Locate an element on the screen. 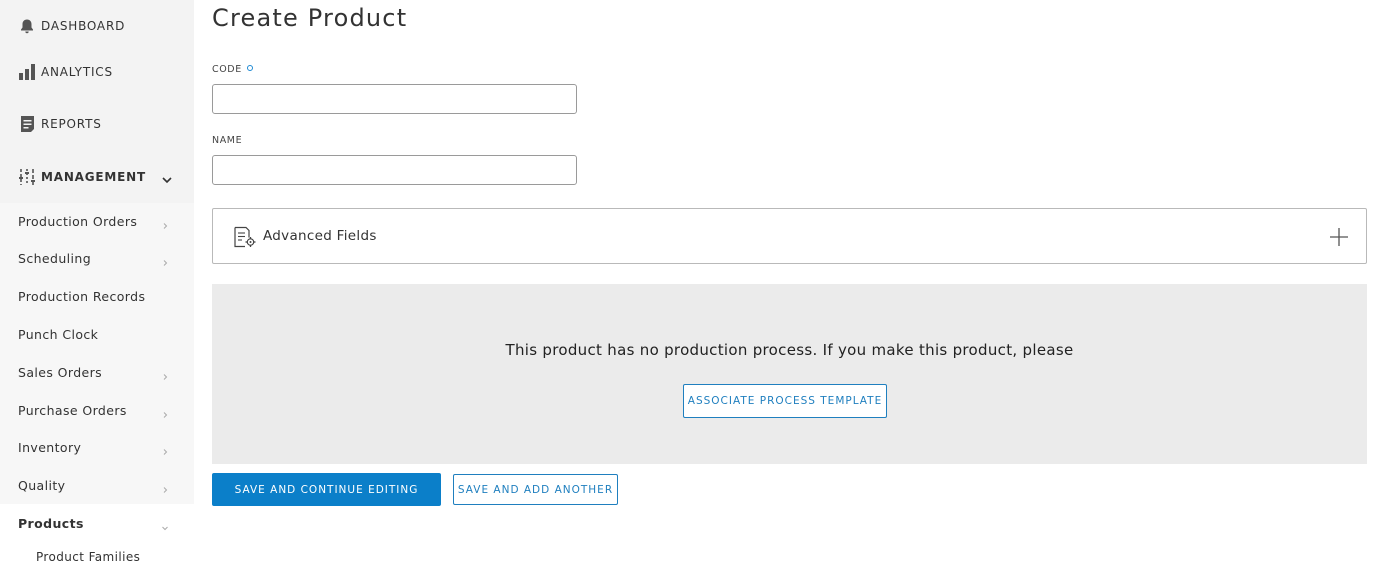 Image resolution: width=1379 pixels, height=562 pixels. document-gear-icon is located at coordinates (245, 237).